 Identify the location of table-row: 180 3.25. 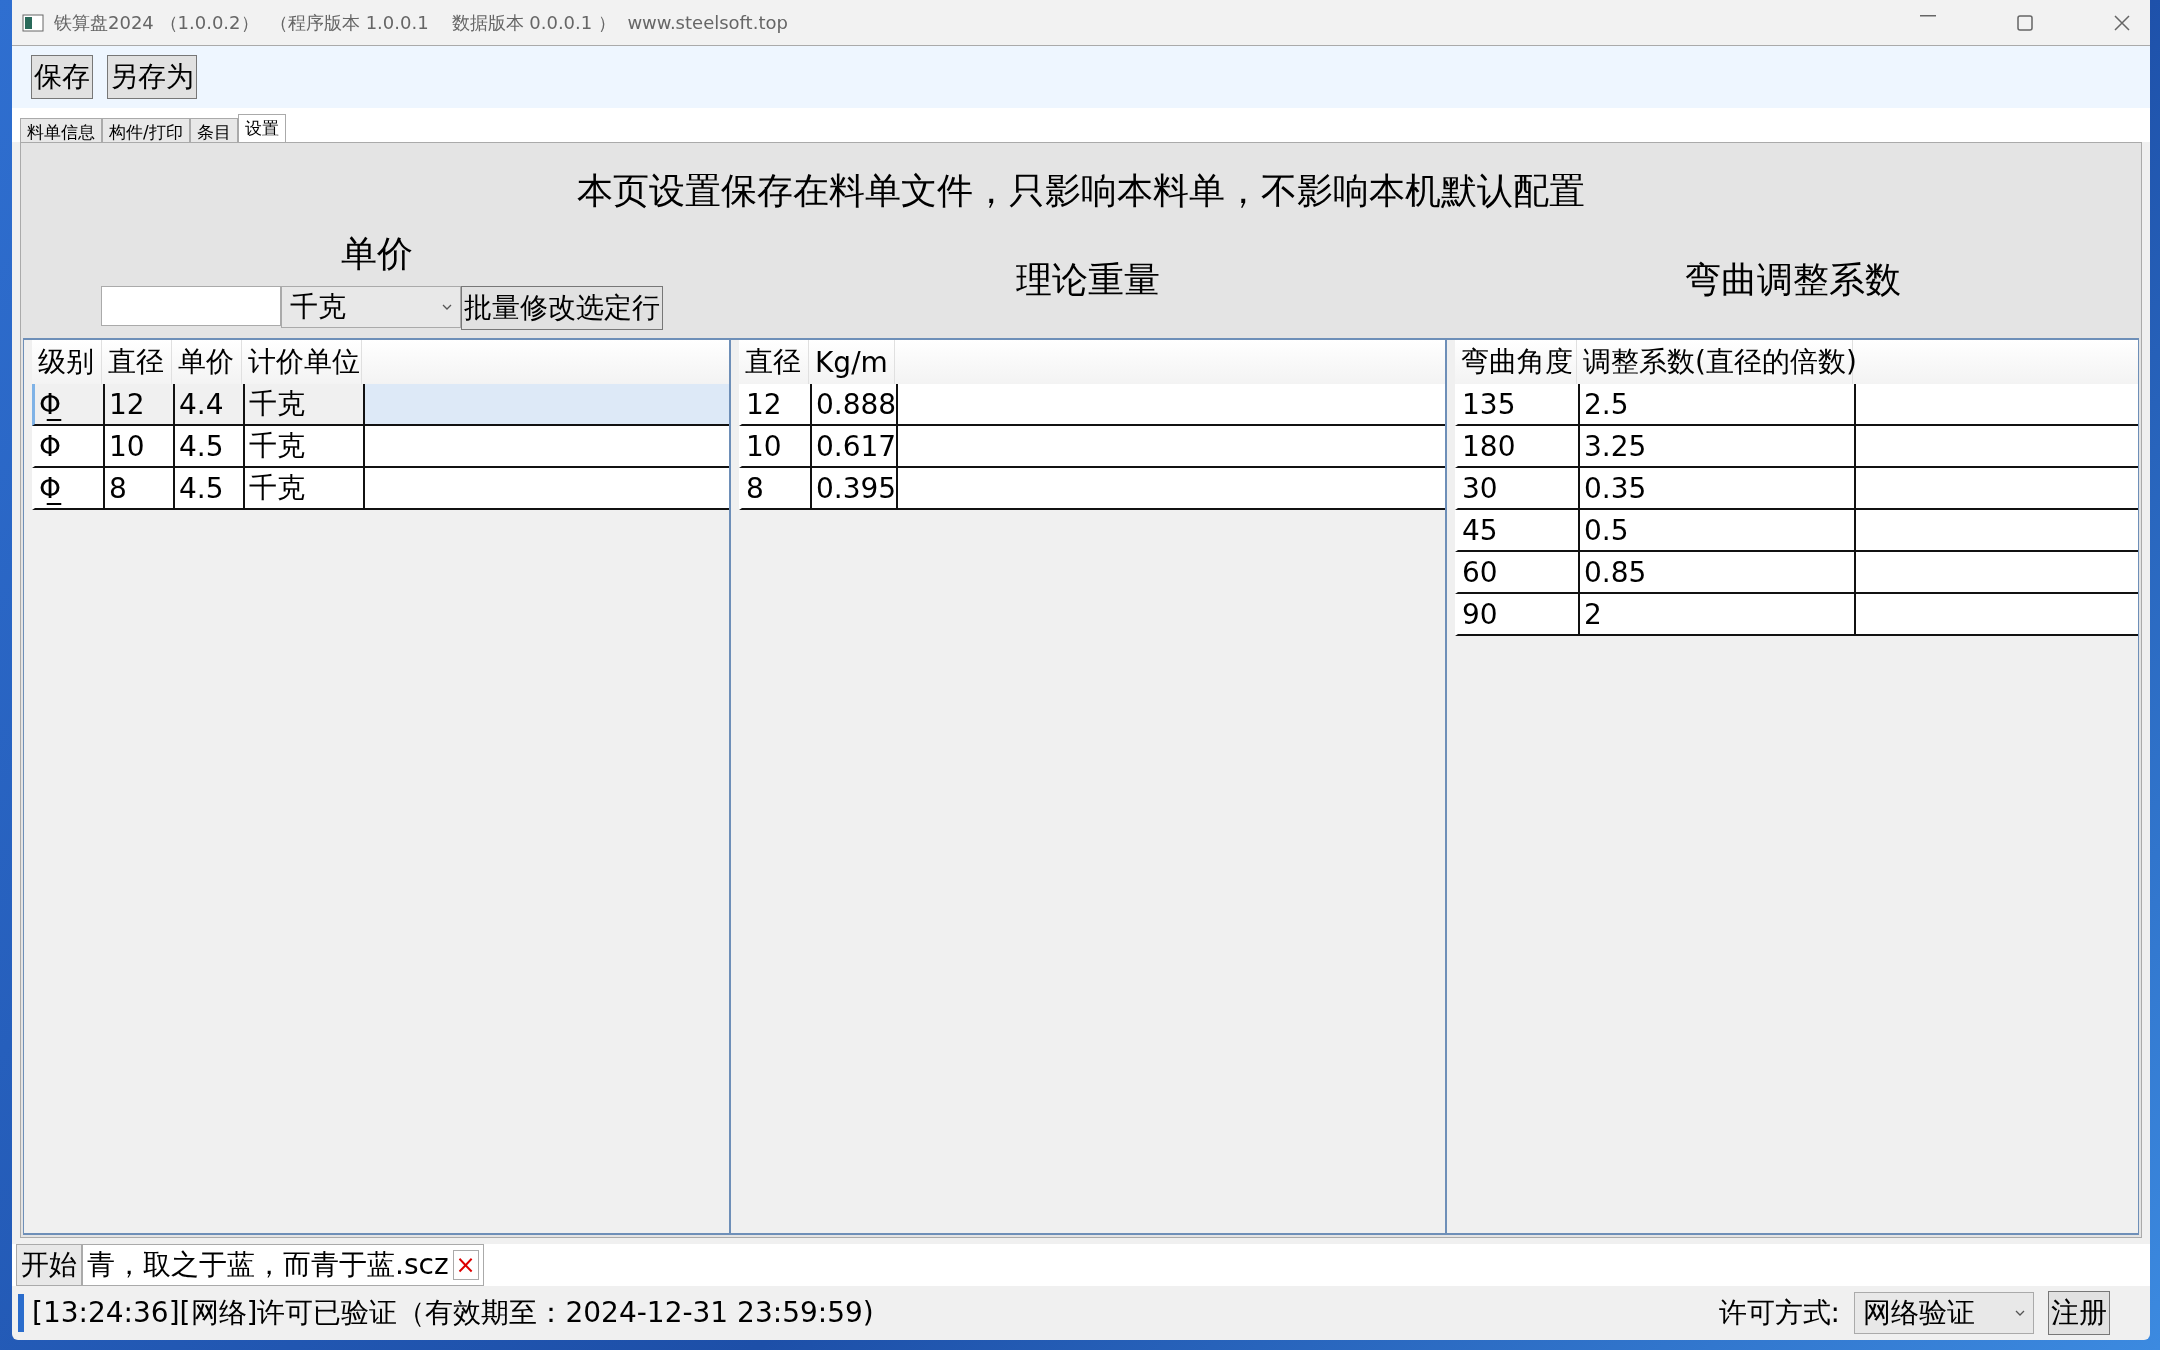
(1796, 447).